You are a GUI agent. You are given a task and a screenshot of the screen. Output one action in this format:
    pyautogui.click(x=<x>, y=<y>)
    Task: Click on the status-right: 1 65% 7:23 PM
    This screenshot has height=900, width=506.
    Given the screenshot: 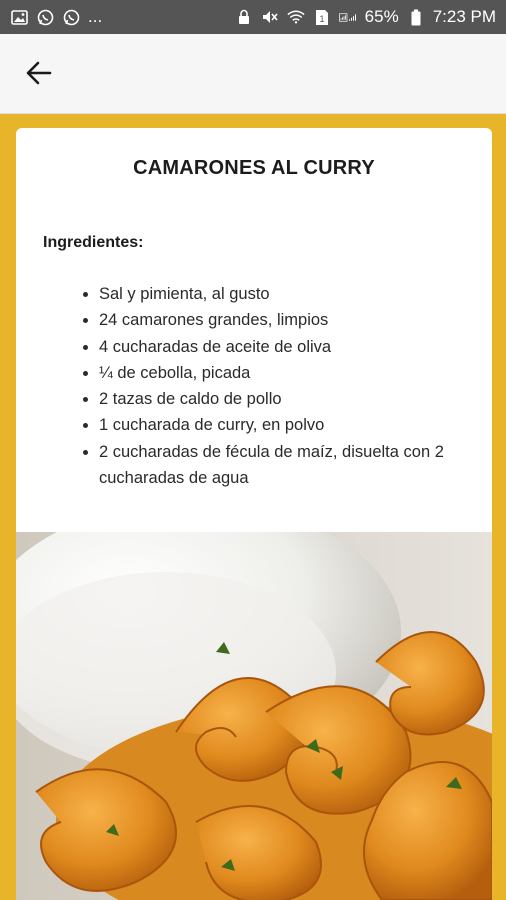 What is the action you would take?
    pyautogui.click(x=365, y=17)
    